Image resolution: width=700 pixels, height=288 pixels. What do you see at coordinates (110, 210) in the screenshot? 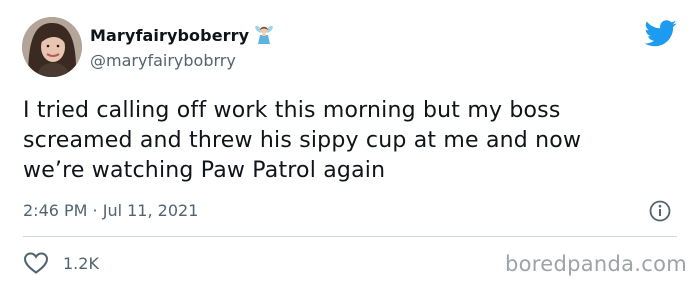
I see `tweet-timestamp: 2:46 PM · Jul 11, 2021` at bounding box center [110, 210].